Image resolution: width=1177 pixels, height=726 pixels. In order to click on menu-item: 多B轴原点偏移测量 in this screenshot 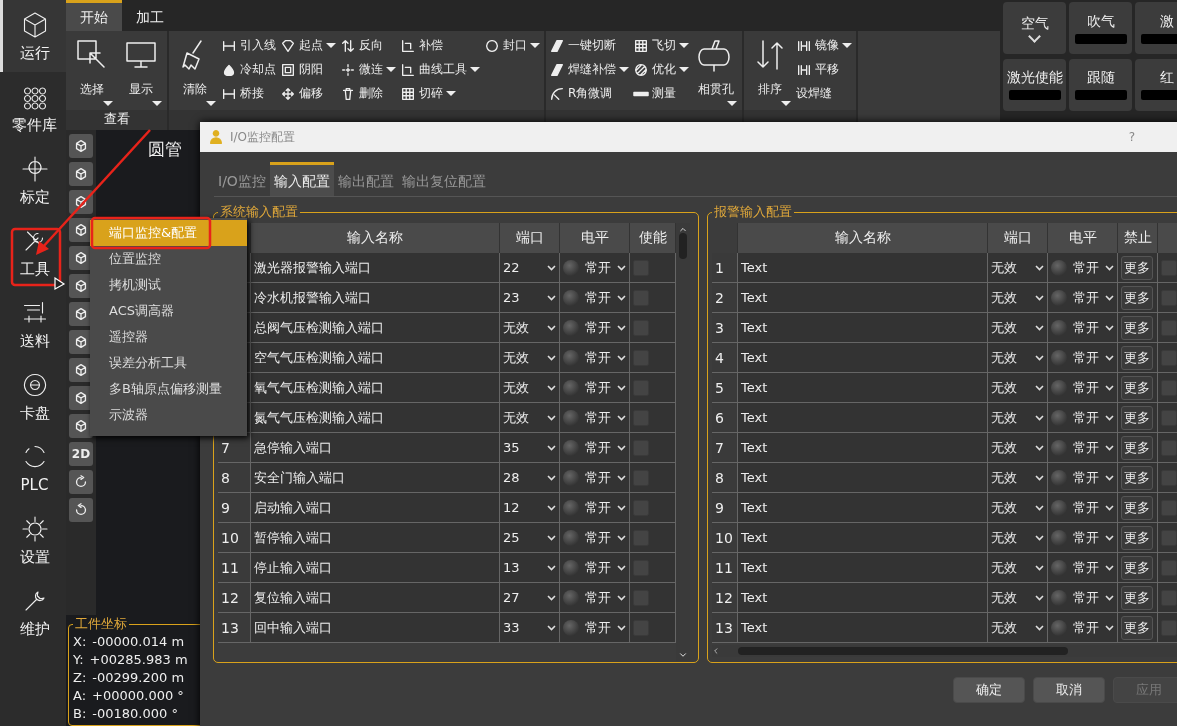, I will do `click(168, 389)`.